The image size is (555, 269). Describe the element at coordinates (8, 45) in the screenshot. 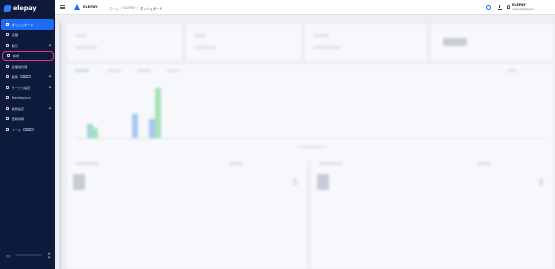

I see `transaction-icon` at that location.